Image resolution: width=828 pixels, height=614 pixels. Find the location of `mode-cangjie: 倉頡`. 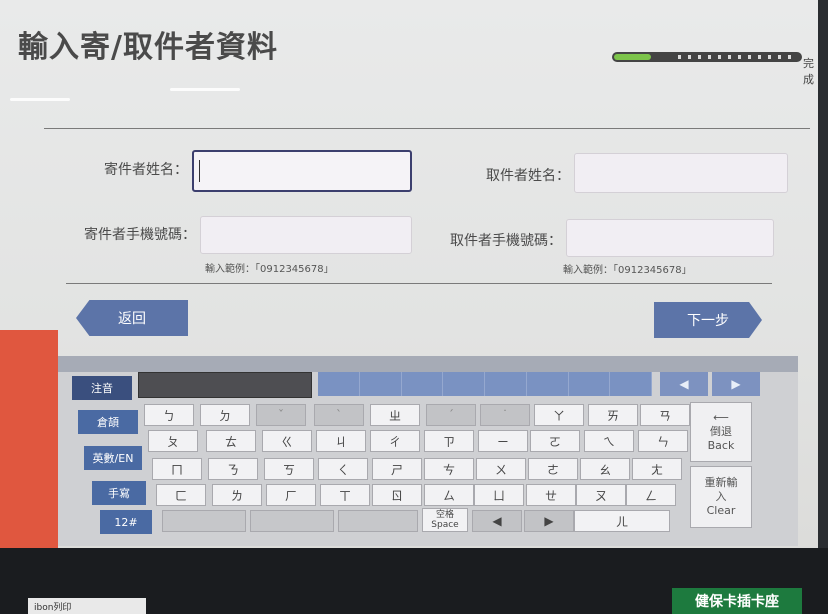

mode-cangjie: 倉頡 is located at coordinates (108, 422).